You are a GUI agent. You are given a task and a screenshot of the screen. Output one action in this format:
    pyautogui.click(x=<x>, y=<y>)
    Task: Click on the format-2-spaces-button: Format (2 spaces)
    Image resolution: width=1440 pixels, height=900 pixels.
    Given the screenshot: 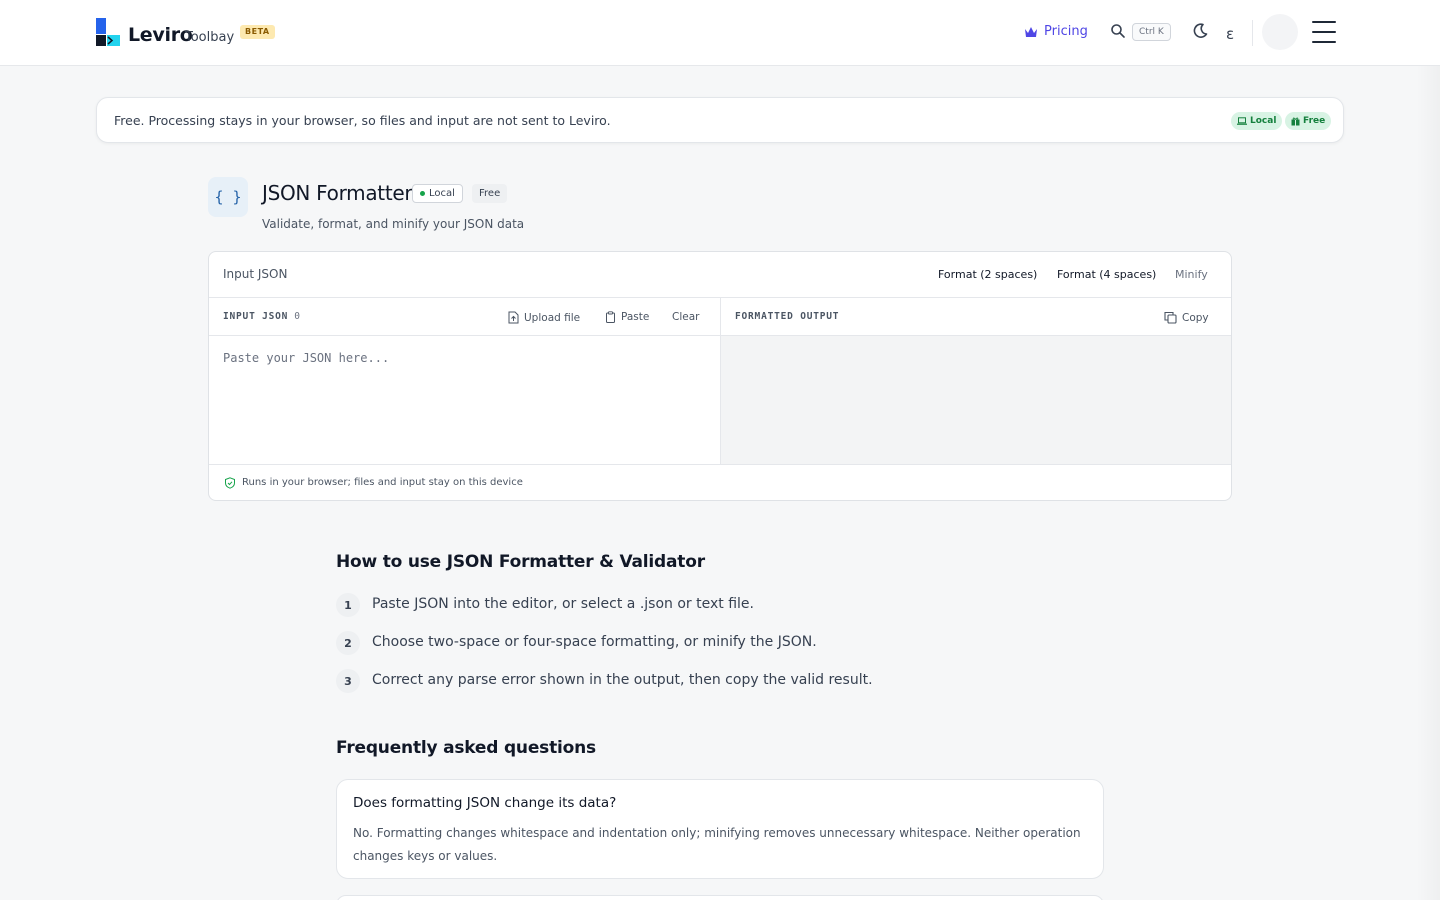 What is the action you would take?
    pyautogui.click(x=987, y=274)
    